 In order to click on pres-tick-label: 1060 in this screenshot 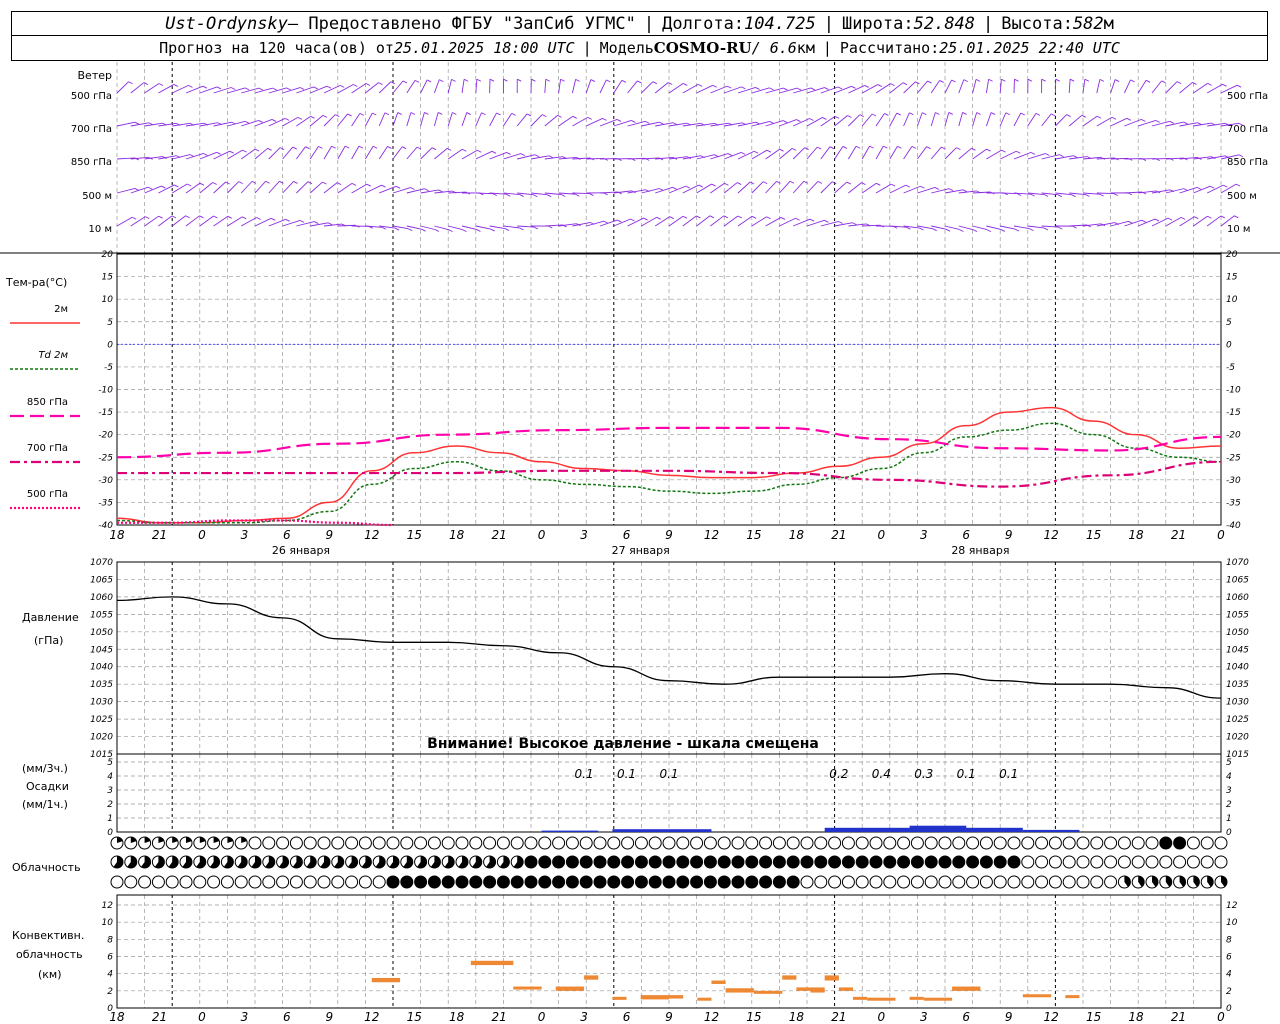, I will do `click(101, 598)`.